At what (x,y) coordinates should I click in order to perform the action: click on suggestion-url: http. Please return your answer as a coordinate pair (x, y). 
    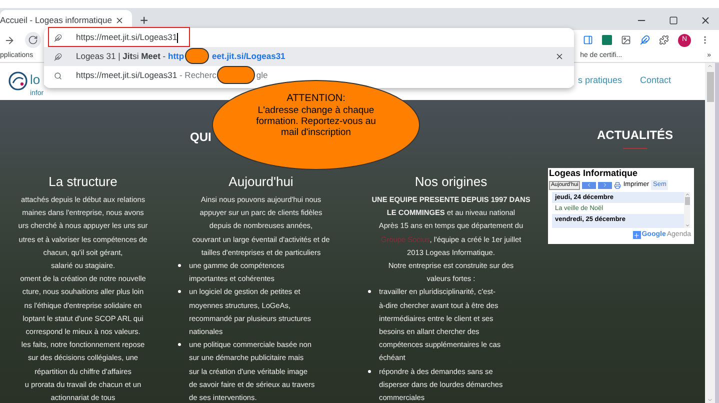
    Looking at the image, I should click on (176, 56).